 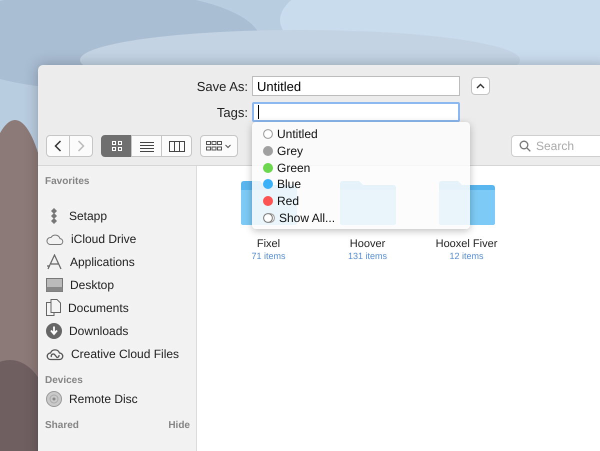 I want to click on save-as-field: Untitled, so click(x=356, y=86).